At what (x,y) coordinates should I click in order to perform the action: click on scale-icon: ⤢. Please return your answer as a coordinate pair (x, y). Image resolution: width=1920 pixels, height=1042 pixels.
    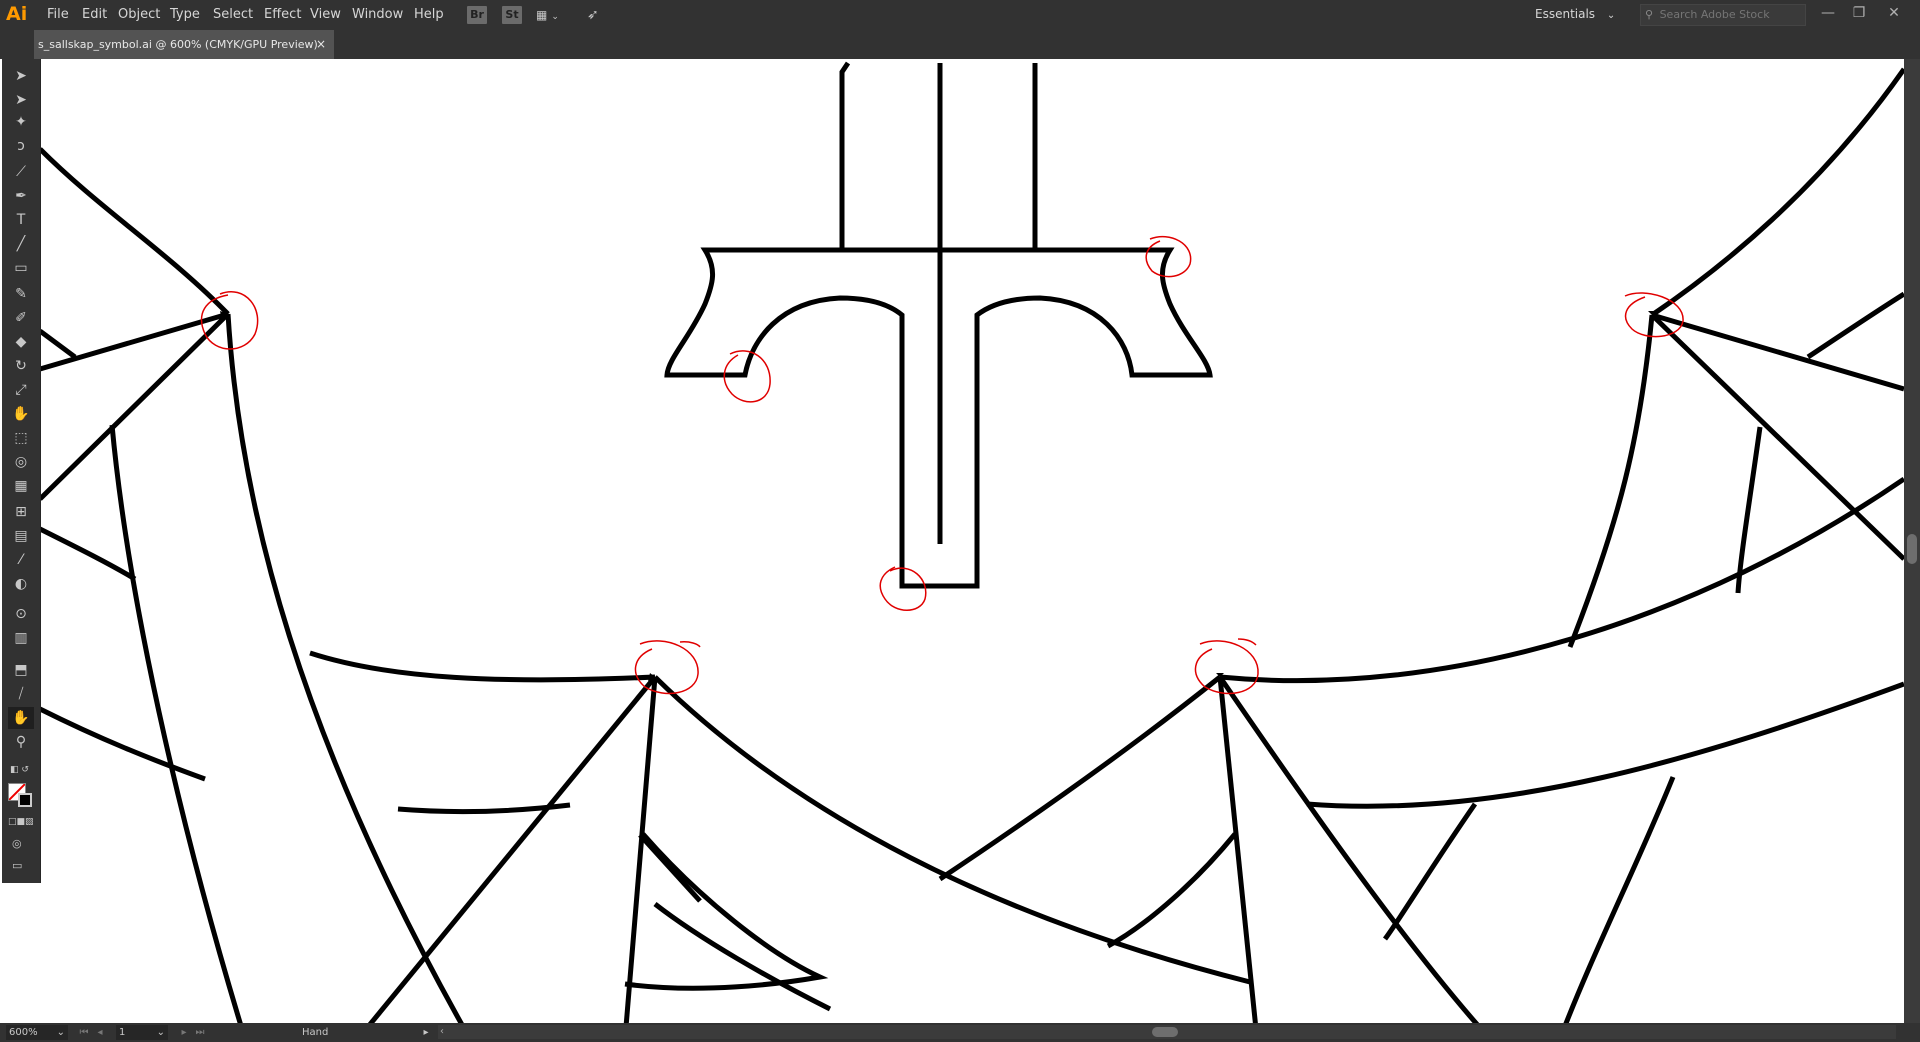
    Looking at the image, I should click on (21, 390).